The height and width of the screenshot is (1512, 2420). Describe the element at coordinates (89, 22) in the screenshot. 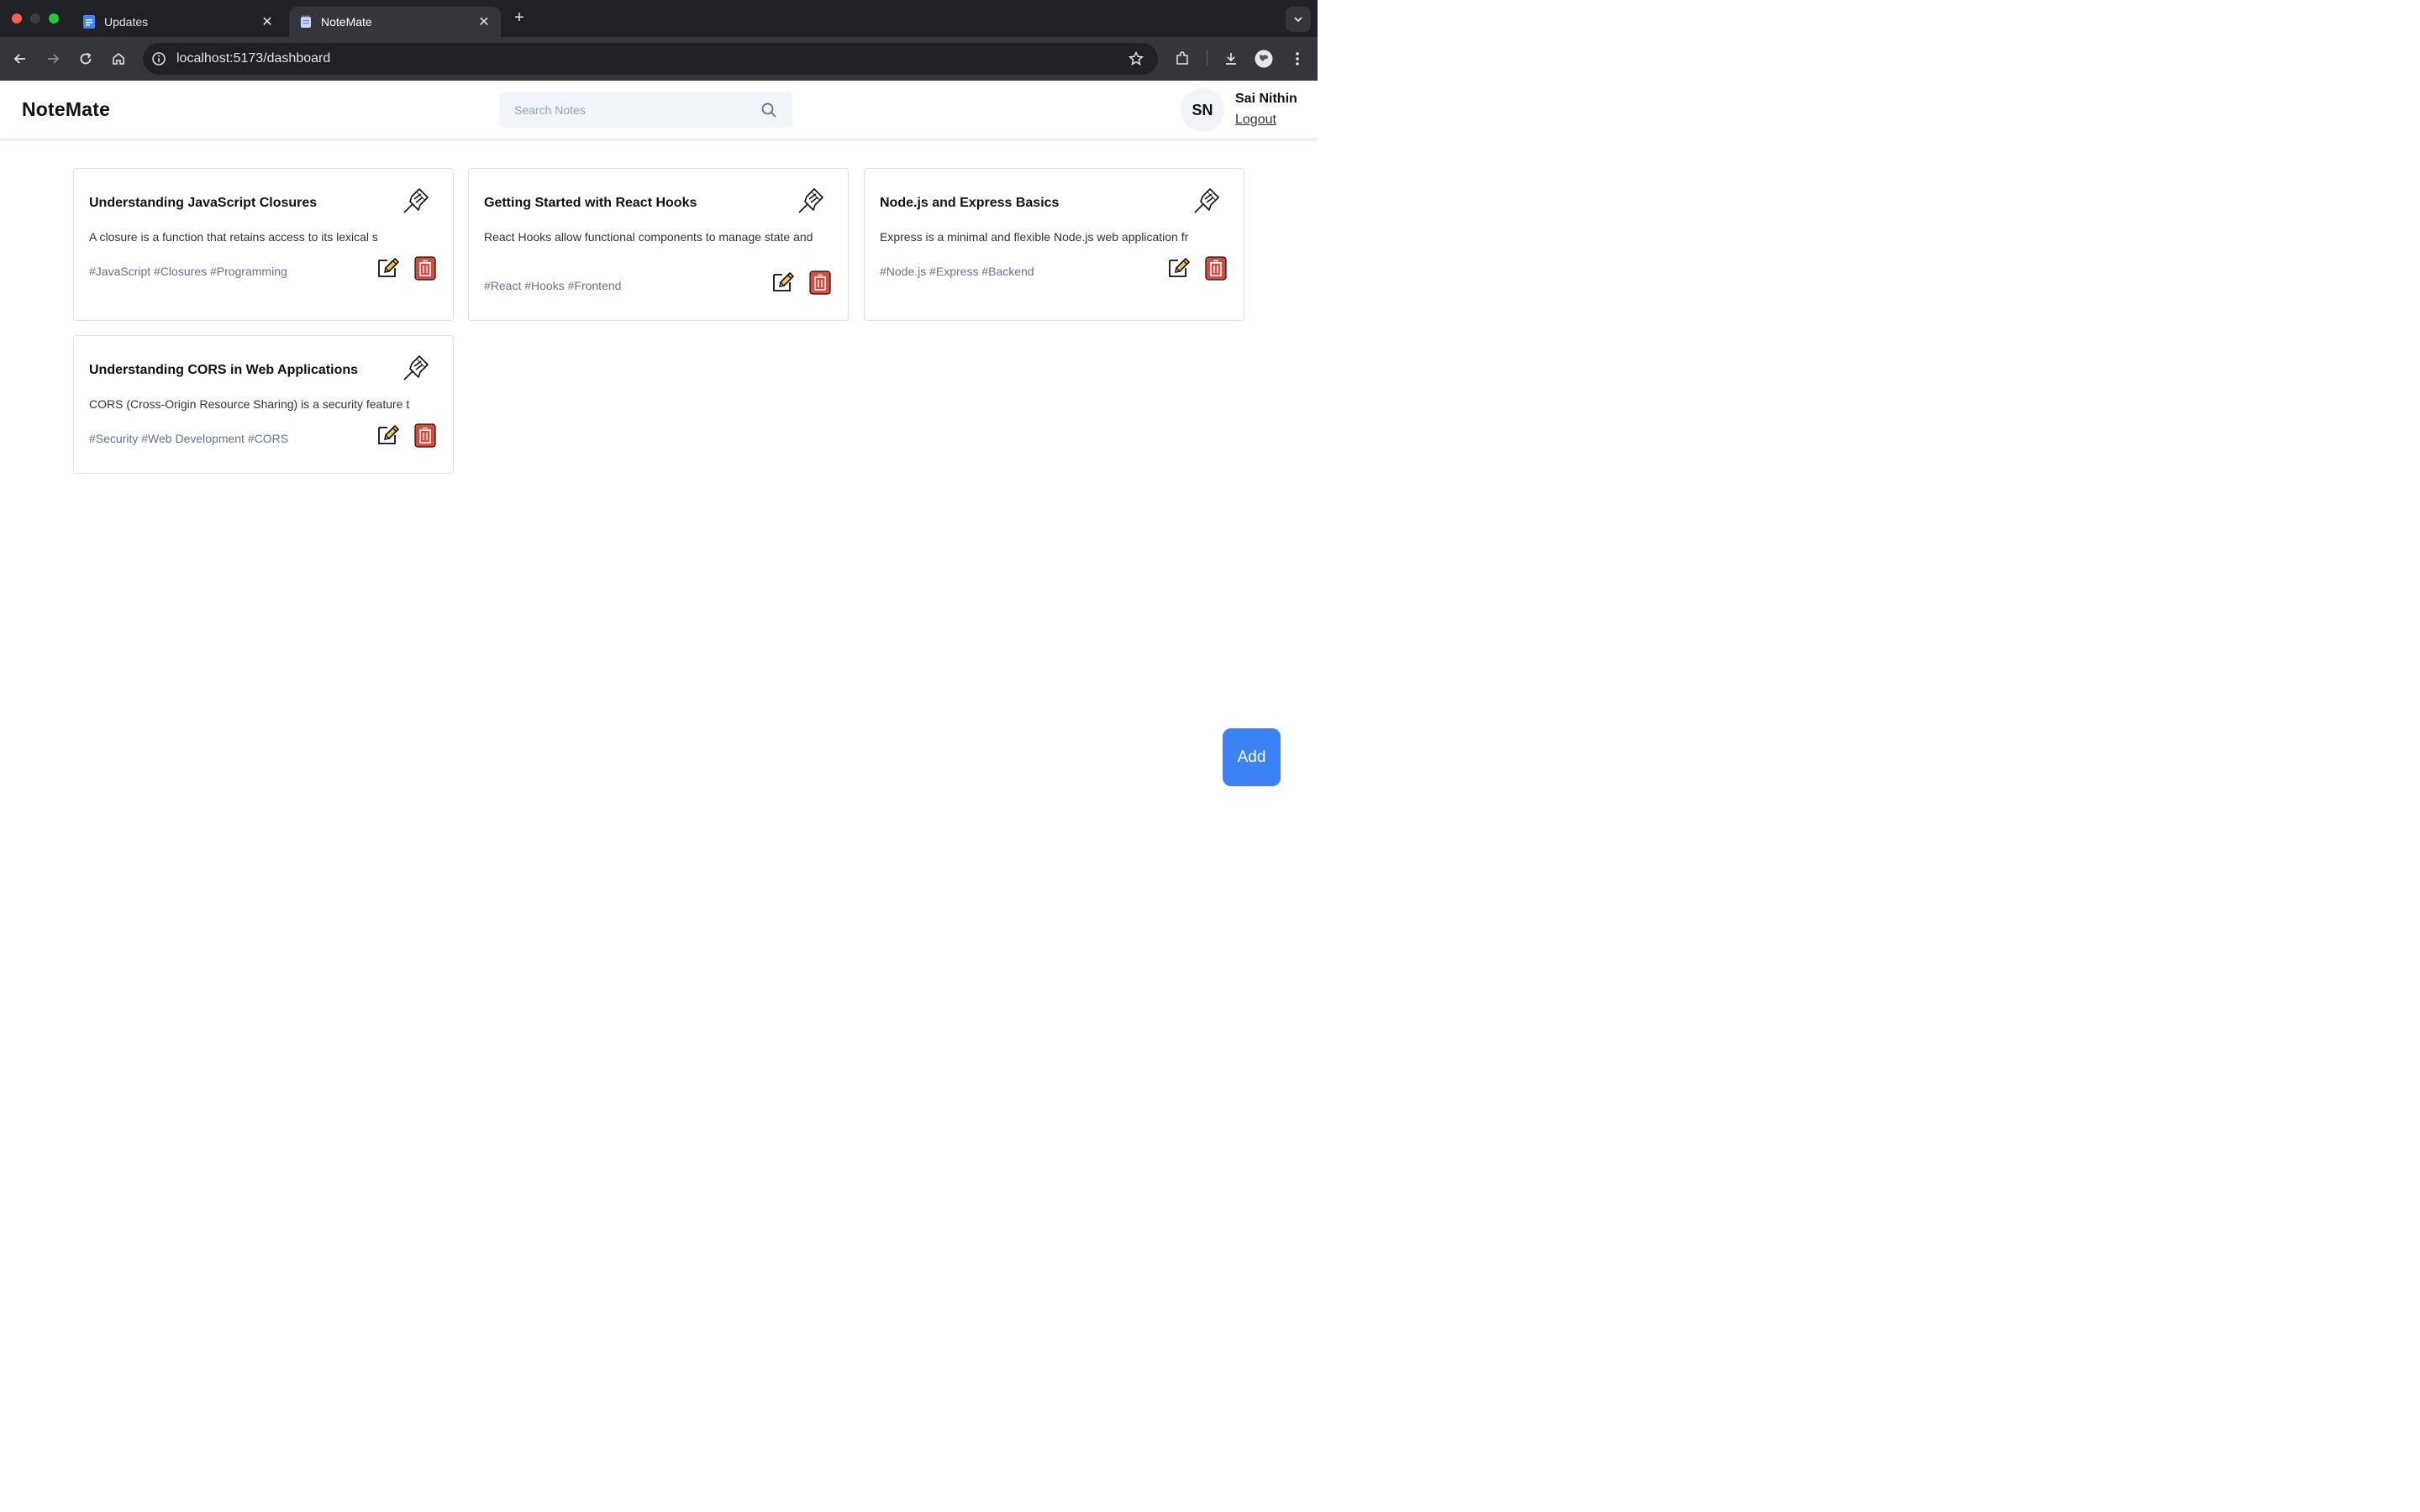

I see `docs-icon` at that location.